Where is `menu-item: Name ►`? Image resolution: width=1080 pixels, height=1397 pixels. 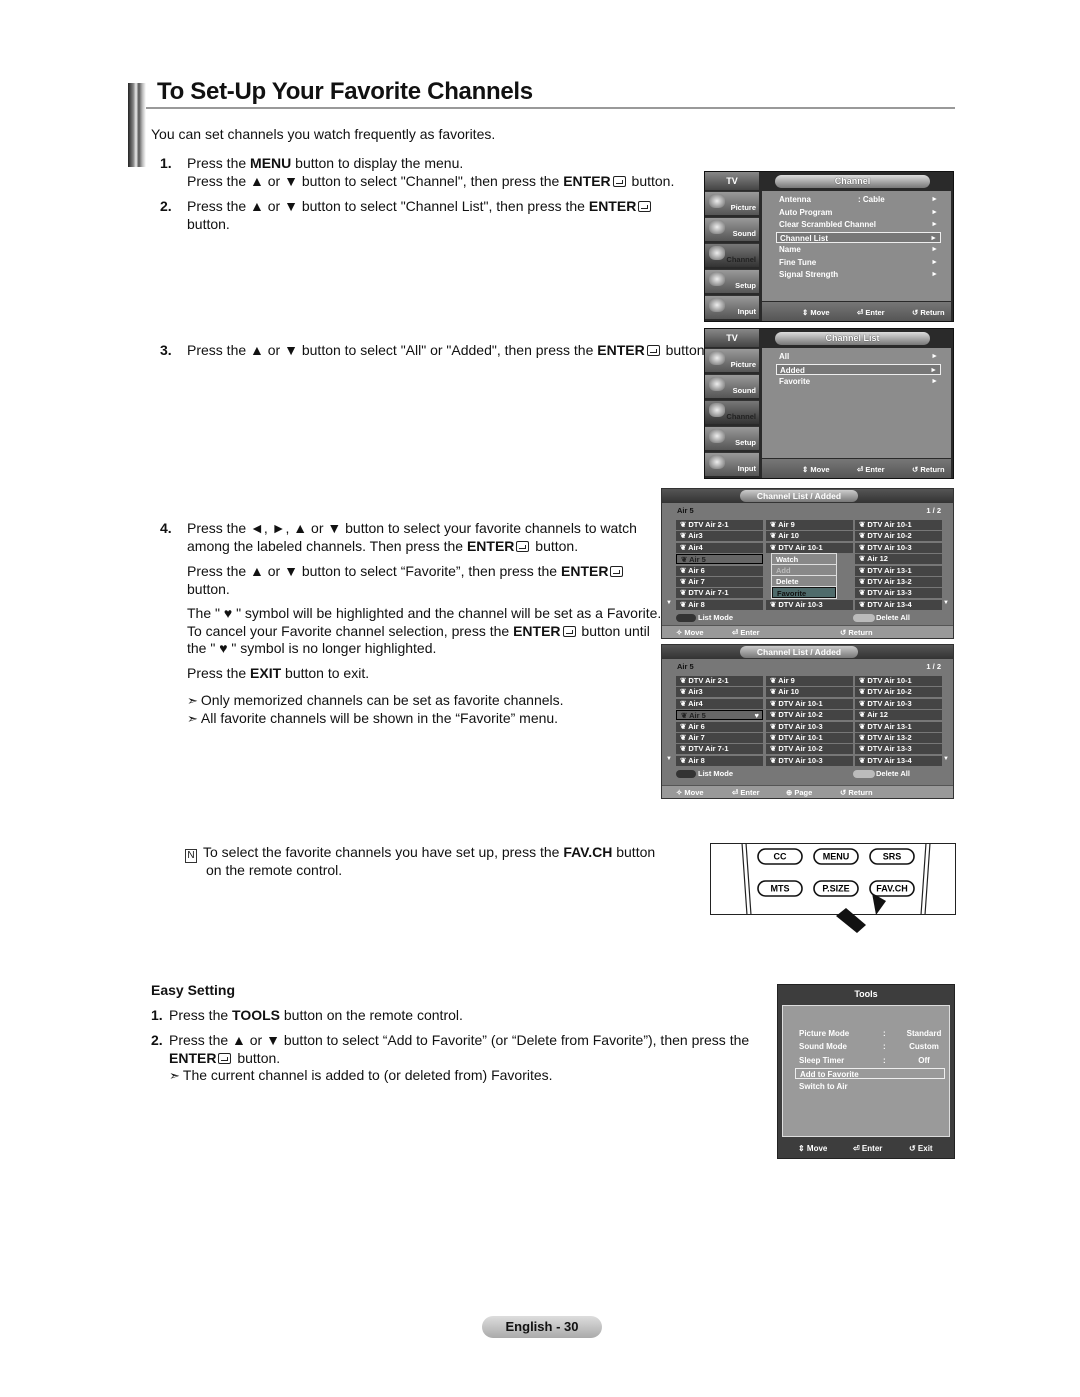 menu-item: Name ► is located at coordinates (858, 249).